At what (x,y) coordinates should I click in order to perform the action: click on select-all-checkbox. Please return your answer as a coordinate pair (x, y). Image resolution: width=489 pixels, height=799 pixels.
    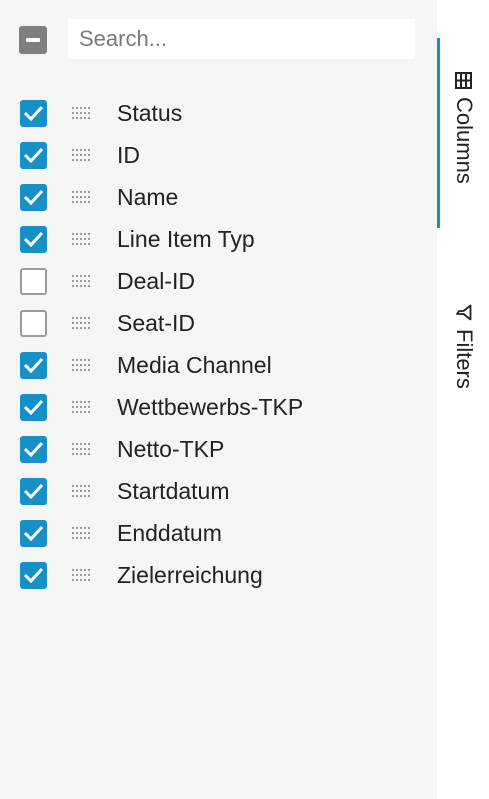
    Looking at the image, I should click on (33, 40).